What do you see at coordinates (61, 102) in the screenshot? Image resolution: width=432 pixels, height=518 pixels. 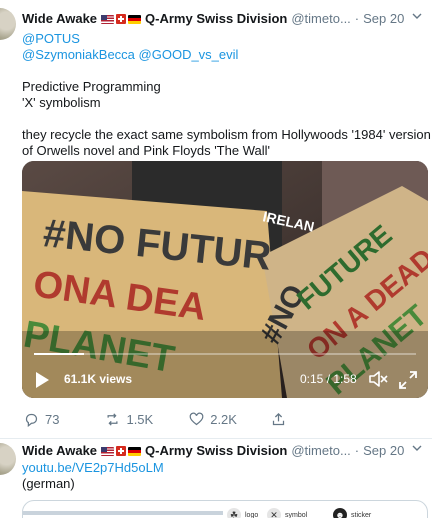 I see `tweet-text-line: 'X' symbolism` at bounding box center [61, 102].